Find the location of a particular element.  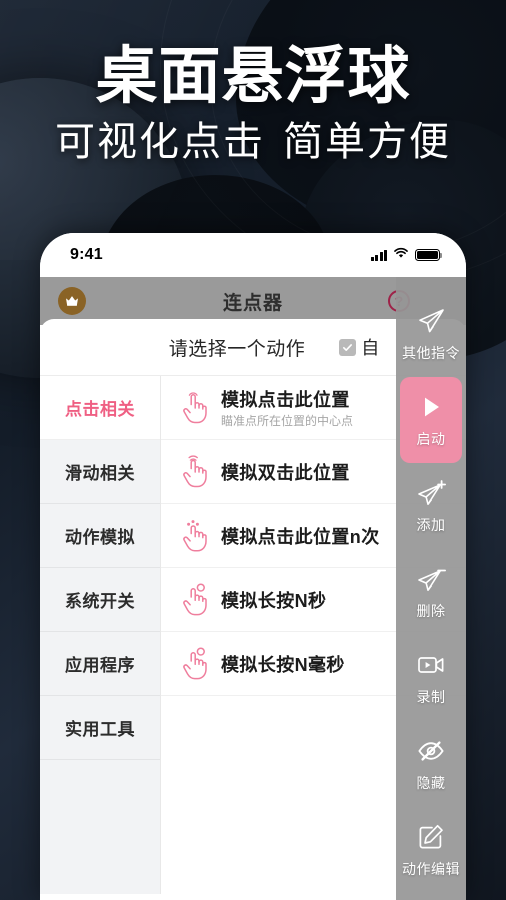

float-item-label: 删除 is located at coordinates (431, 610).